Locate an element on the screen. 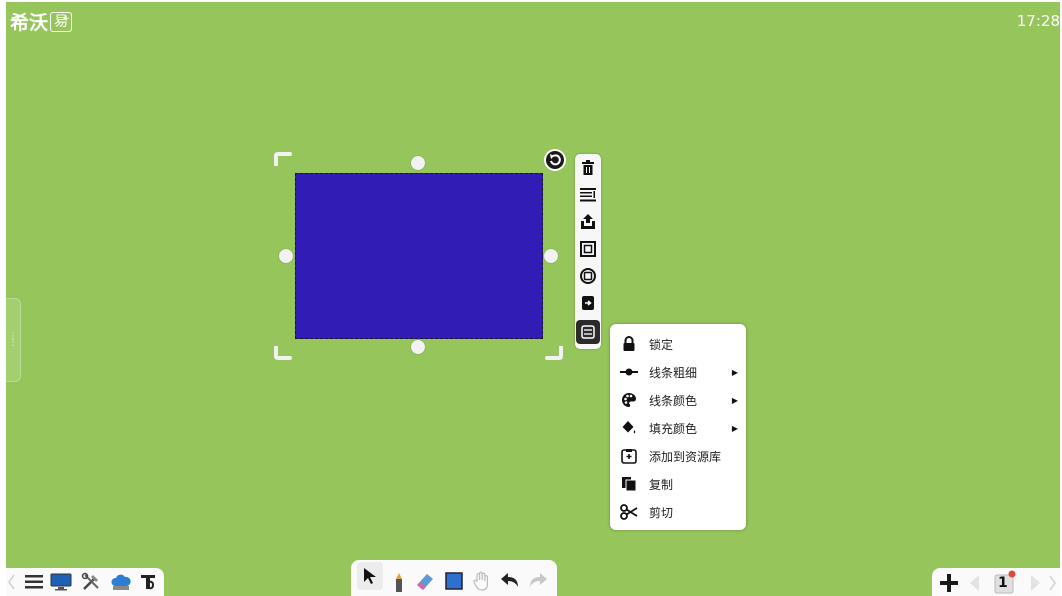 The image size is (1062, 596). library-add-icon is located at coordinates (629, 456).